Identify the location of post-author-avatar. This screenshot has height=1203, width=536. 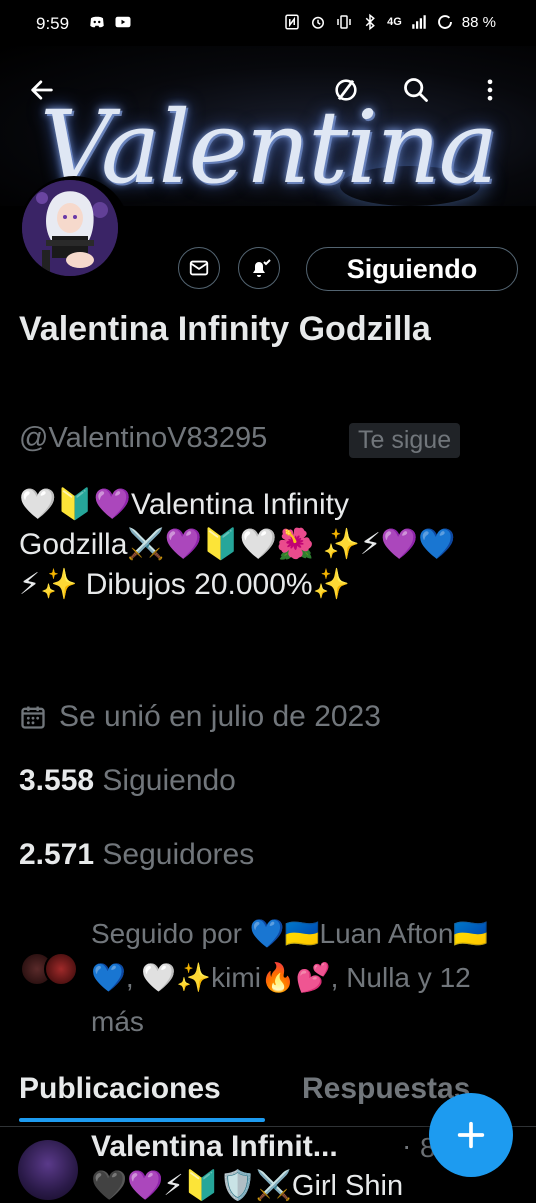
(48, 1170).